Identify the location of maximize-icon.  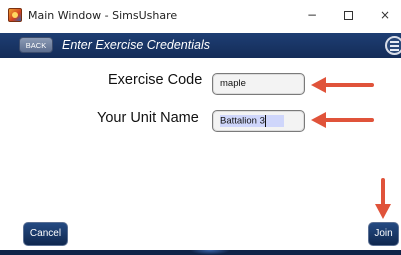
(348, 15).